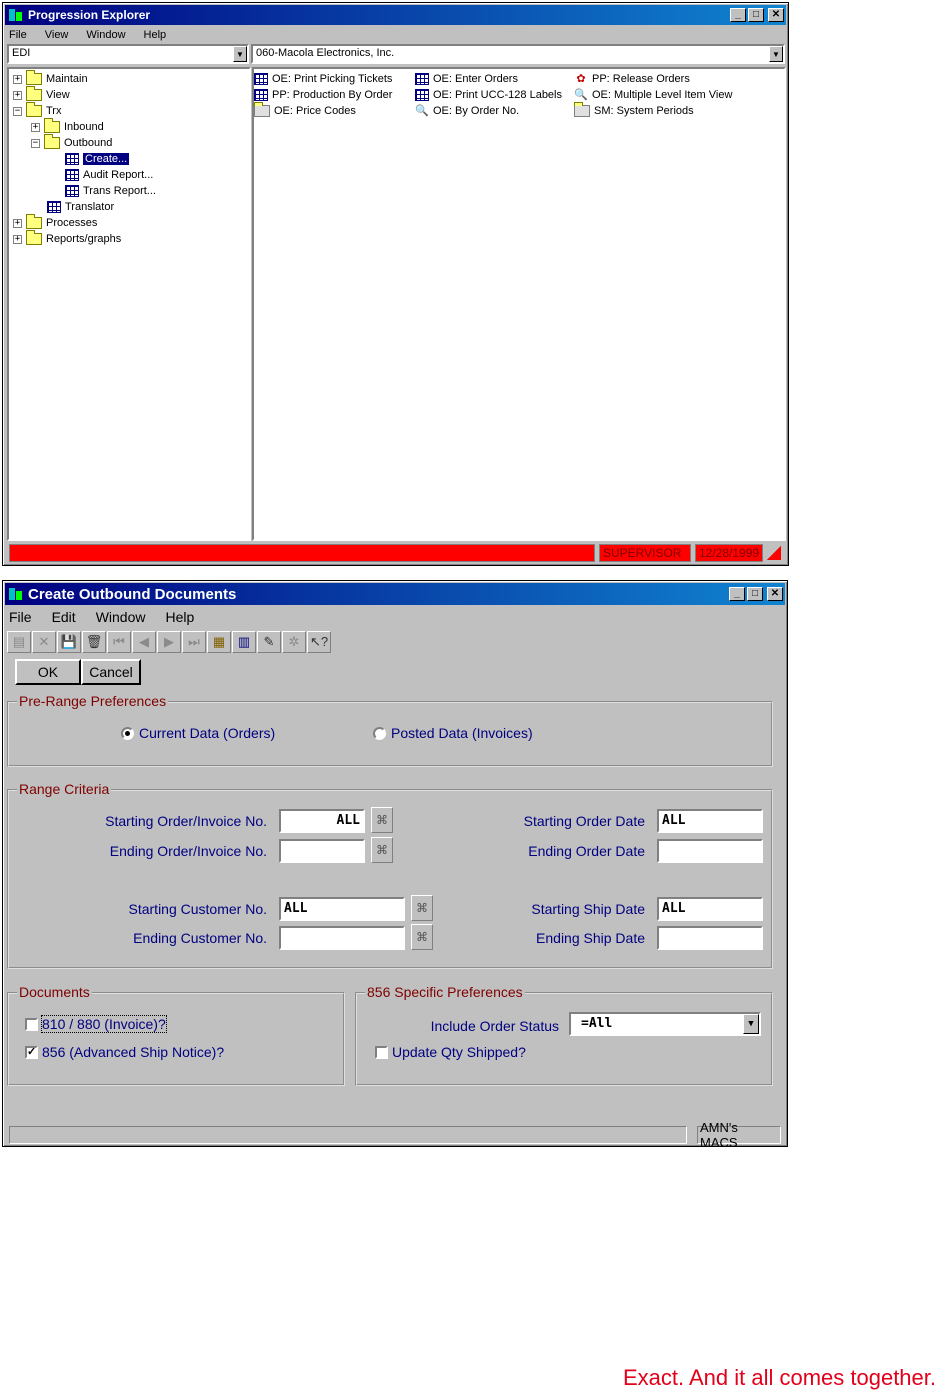 The image size is (948, 1397). I want to click on notes-icon: ▦, so click(219, 642).